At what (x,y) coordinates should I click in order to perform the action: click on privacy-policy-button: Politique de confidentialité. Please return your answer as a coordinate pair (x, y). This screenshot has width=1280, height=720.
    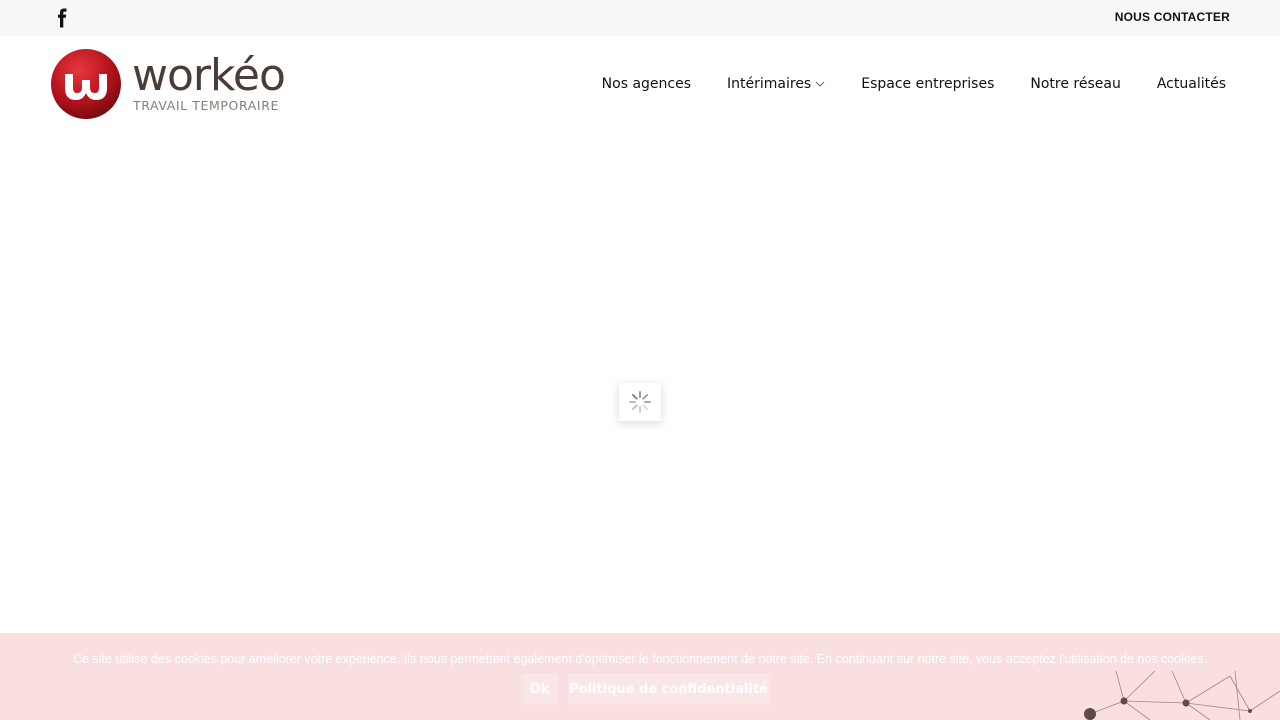
    Looking at the image, I should click on (668, 689).